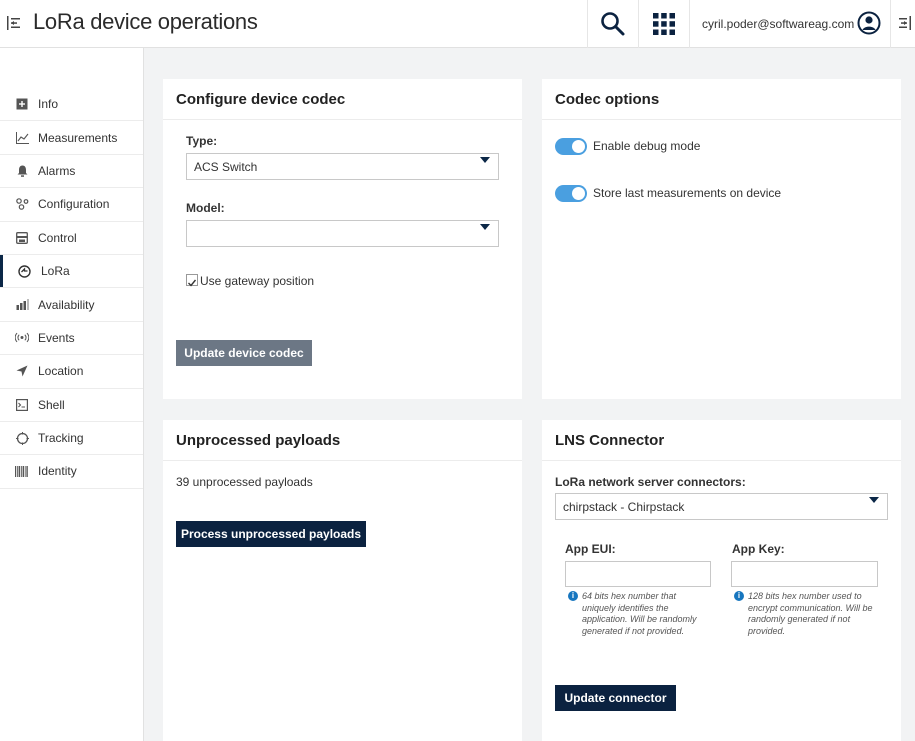 This screenshot has height=741, width=915. Describe the element at coordinates (650, 482) in the screenshot. I see `connectors-label: LoRa network server connectors:` at that location.